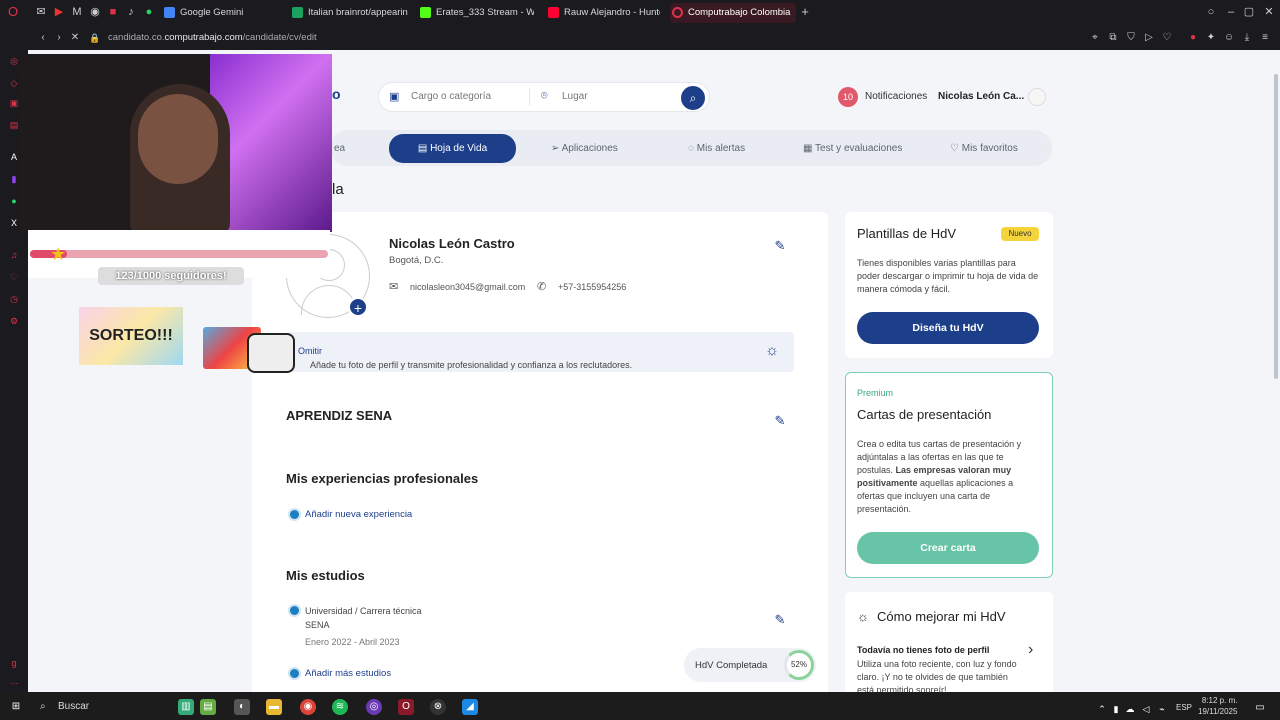 The image size is (1280, 720). Describe the element at coordinates (948, 548) in the screenshot. I see `create-letter-button: Crear carta` at that location.